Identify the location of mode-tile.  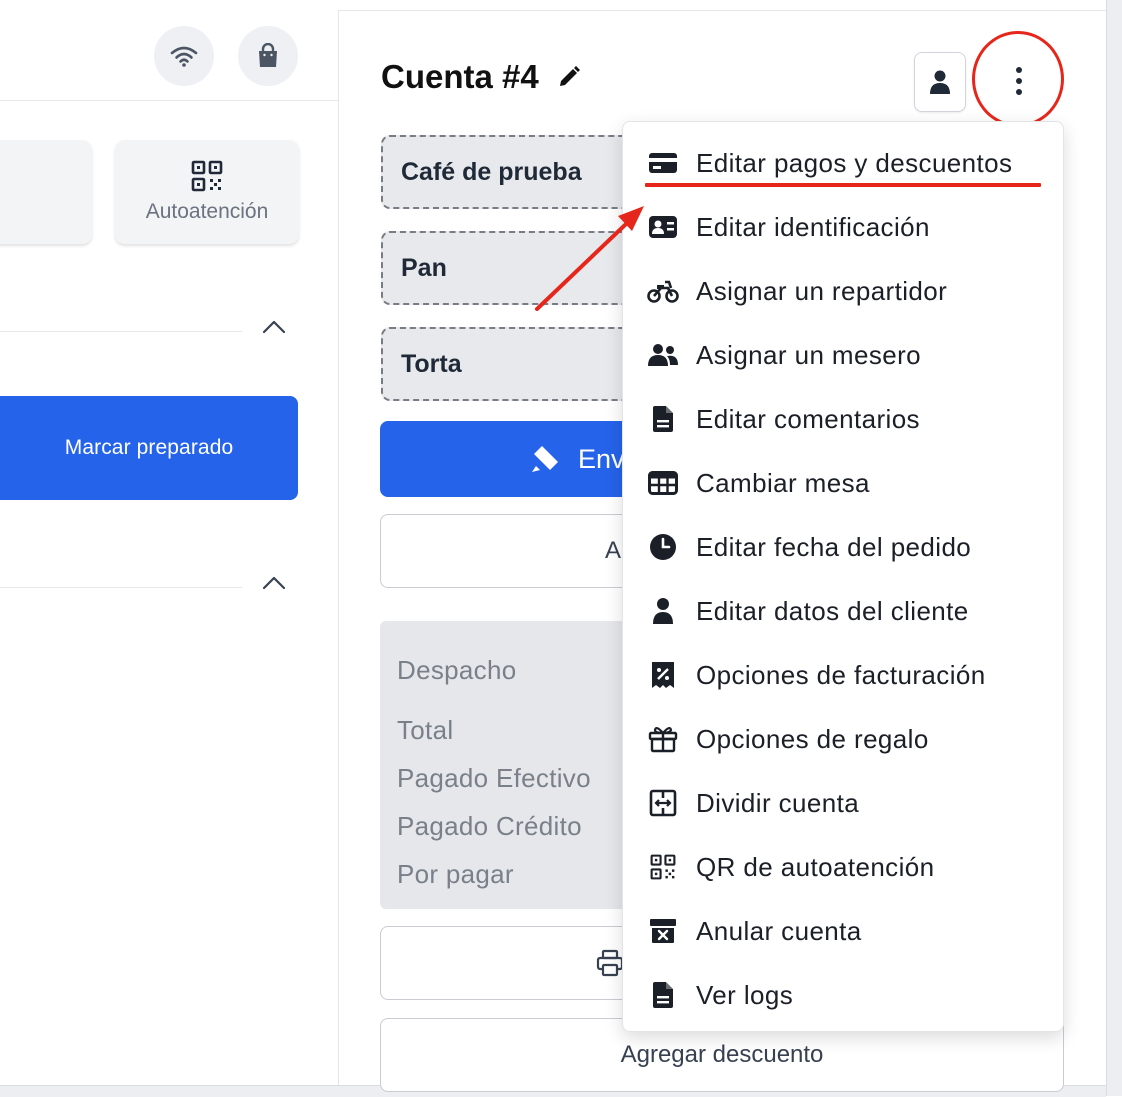
(46, 192).